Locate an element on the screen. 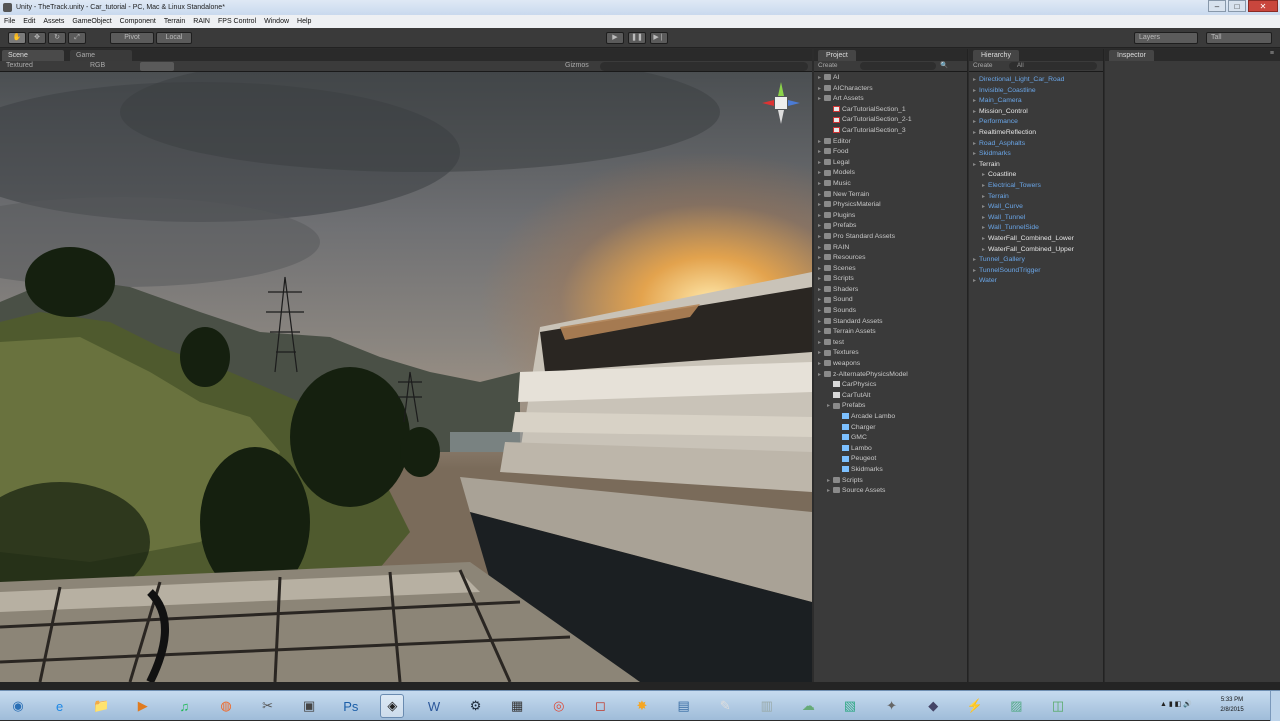  project-item: CarTutorialSection_2-1 is located at coordinates (890, 120).